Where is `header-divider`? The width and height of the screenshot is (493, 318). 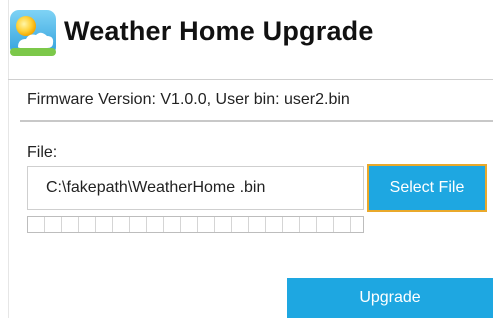 header-divider is located at coordinates (250, 79).